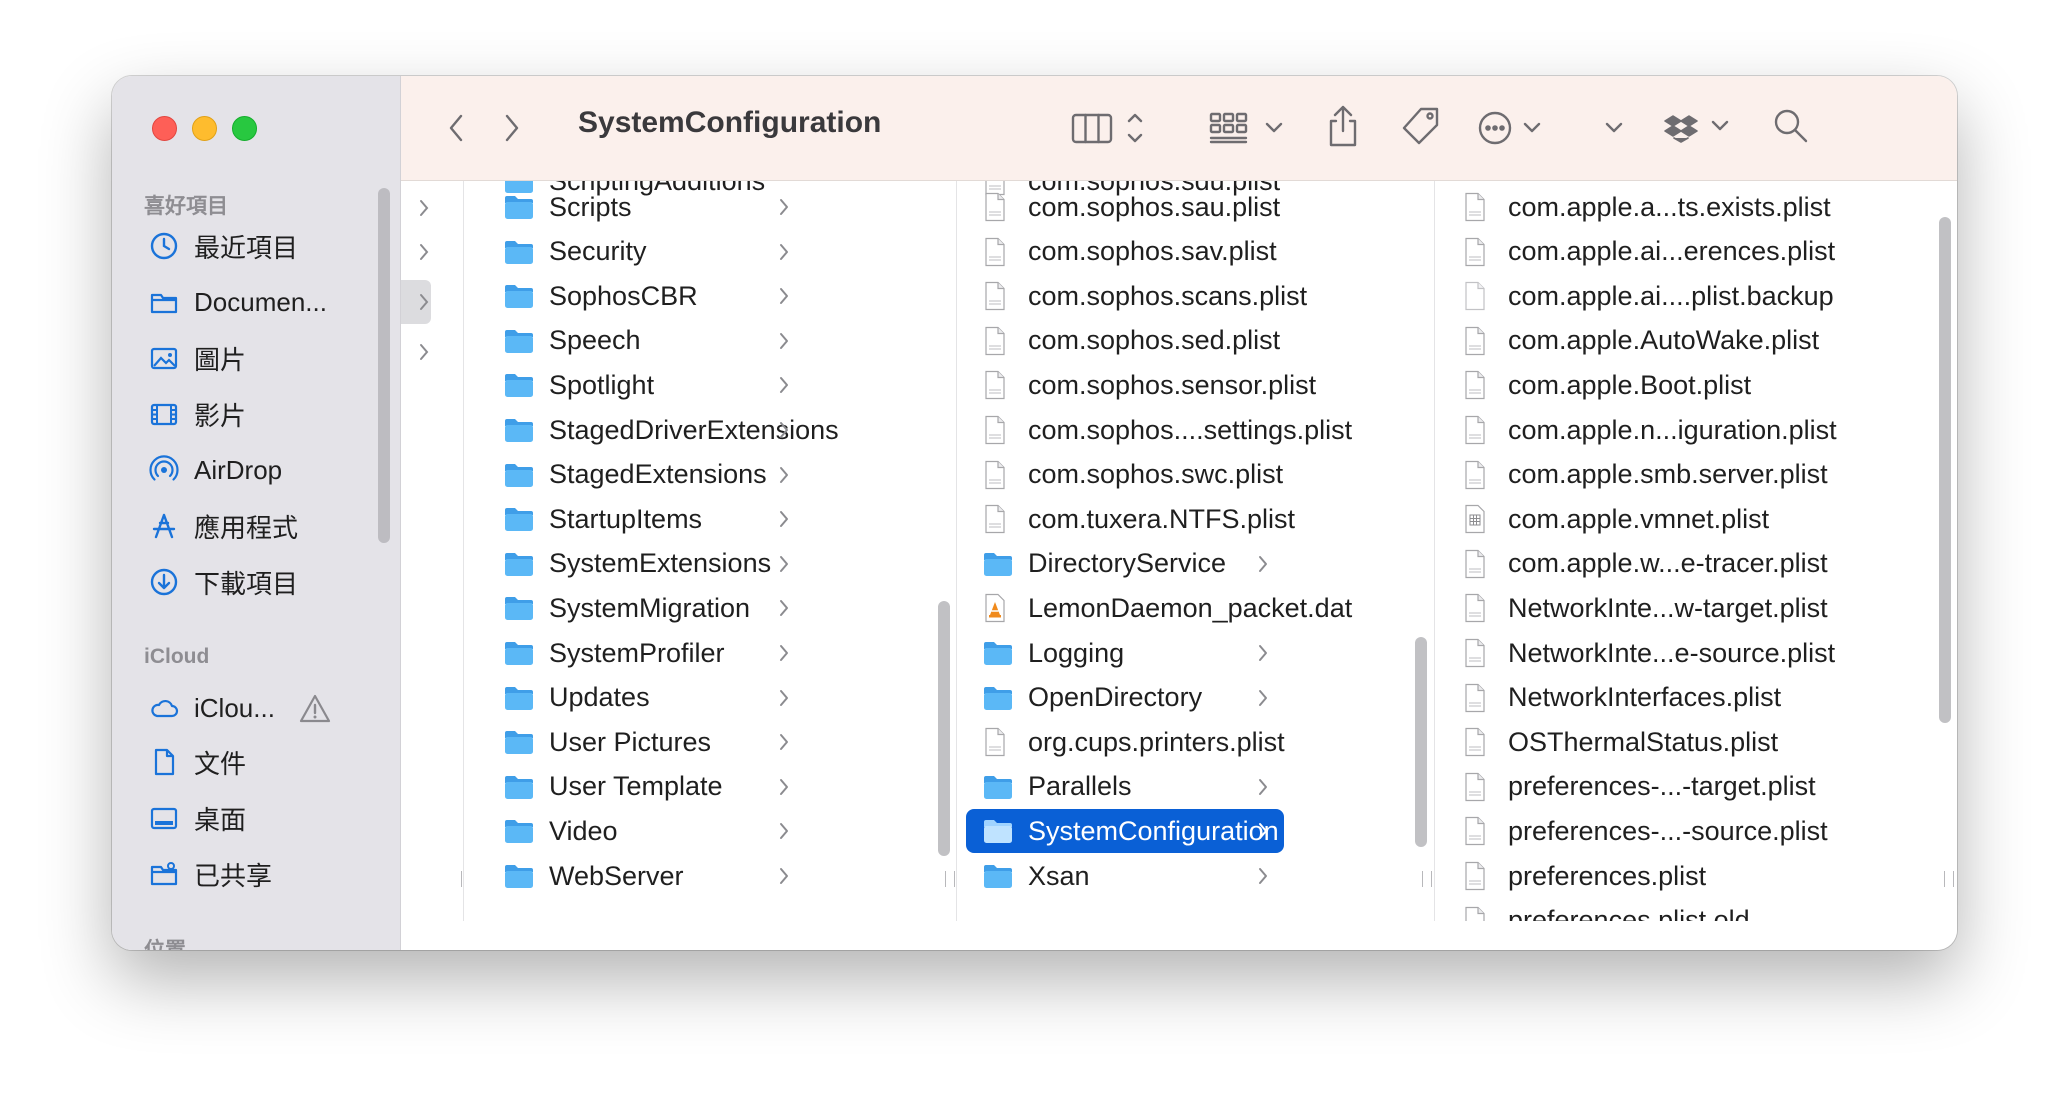  I want to click on list-item: Spotlight, so click(646, 385).